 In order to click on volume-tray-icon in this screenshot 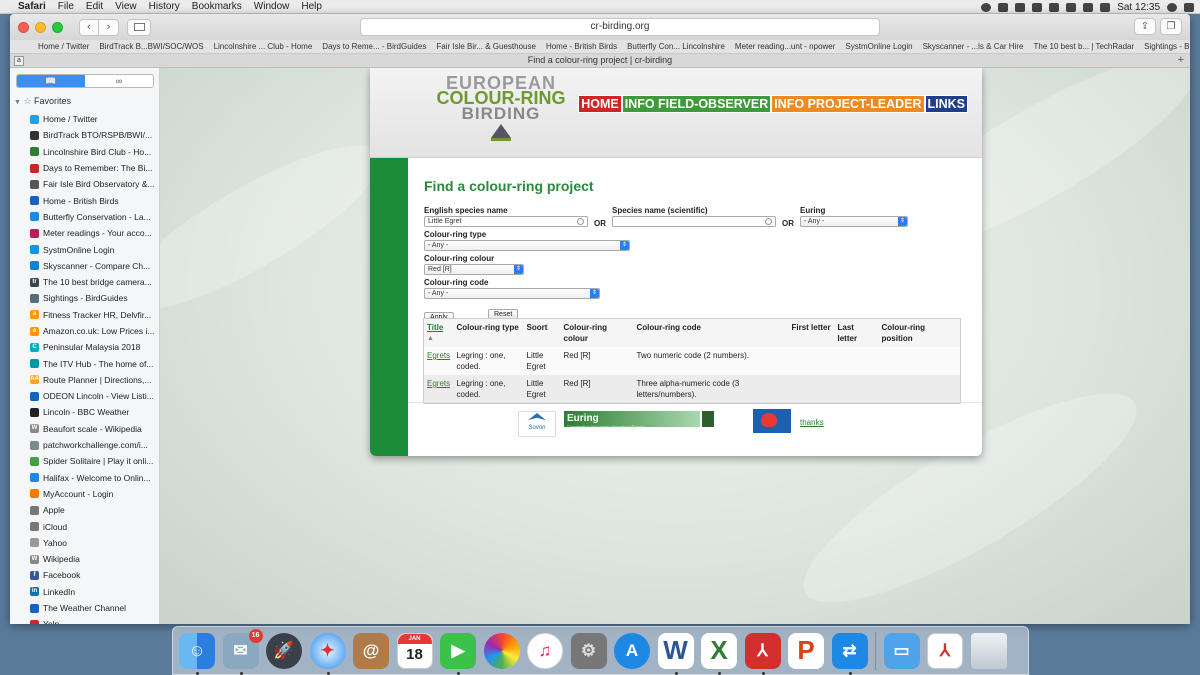, I will do `click(1088, 7)`.